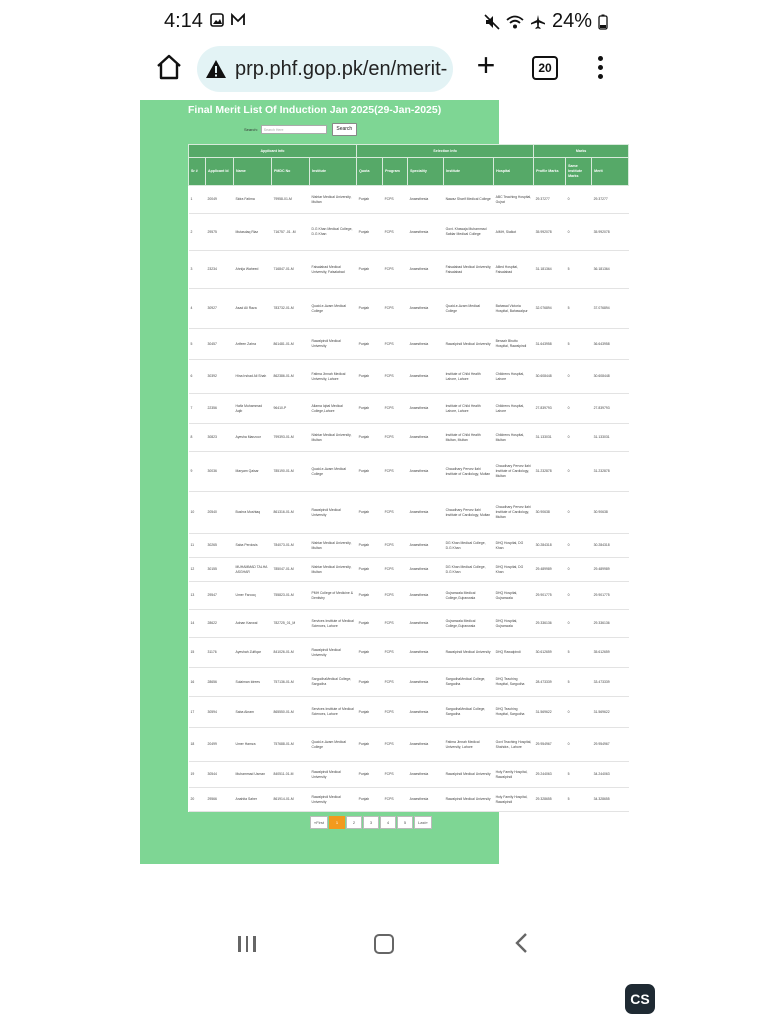 This screenshot has width=768, height=1024. I want to click on pagination-first: «First, so click(319, 822).